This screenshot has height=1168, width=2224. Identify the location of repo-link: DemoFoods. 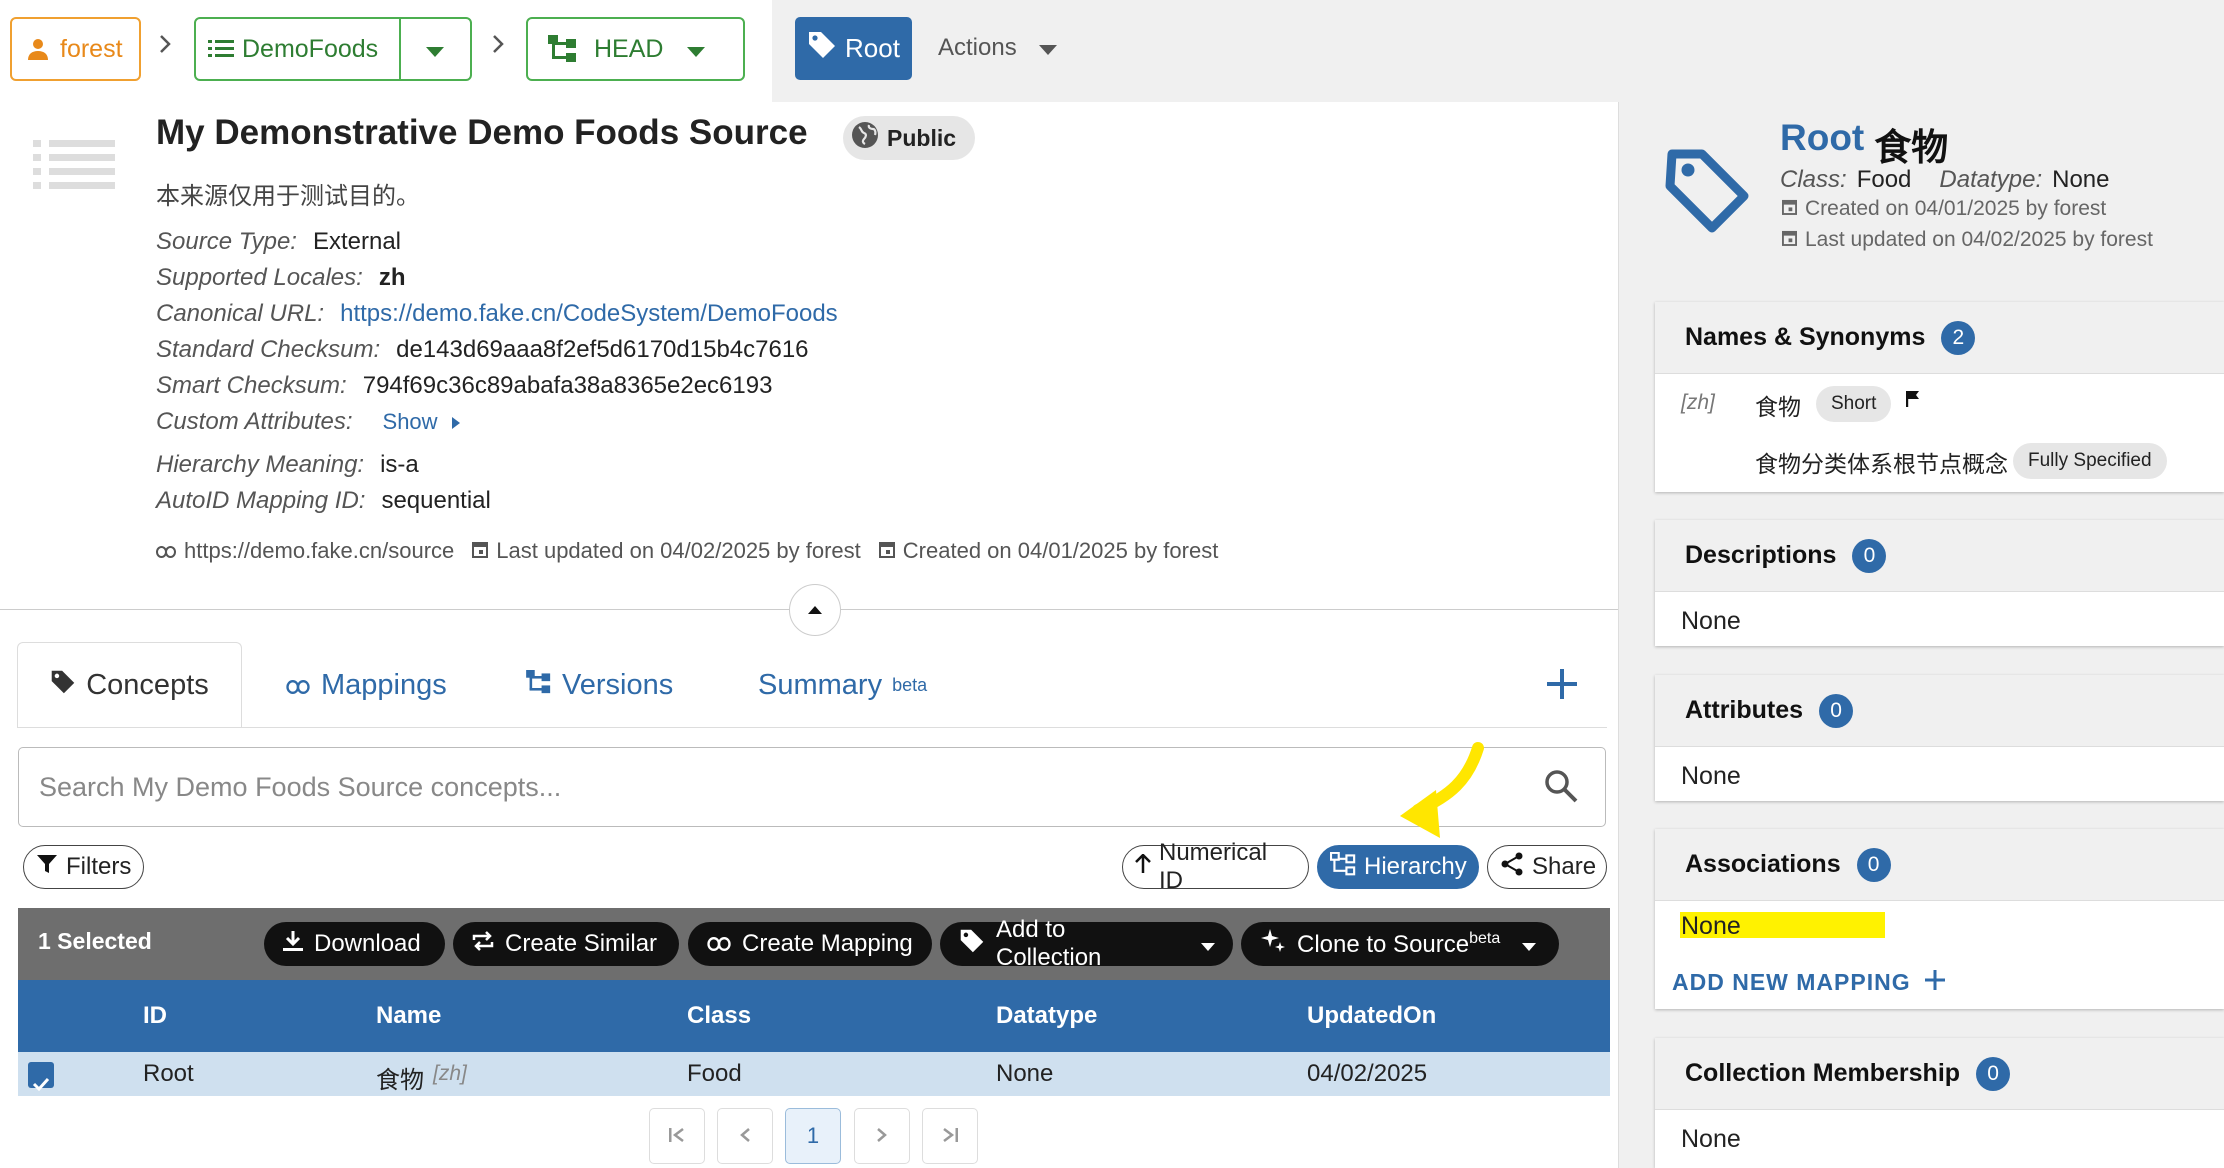
(298, 49).